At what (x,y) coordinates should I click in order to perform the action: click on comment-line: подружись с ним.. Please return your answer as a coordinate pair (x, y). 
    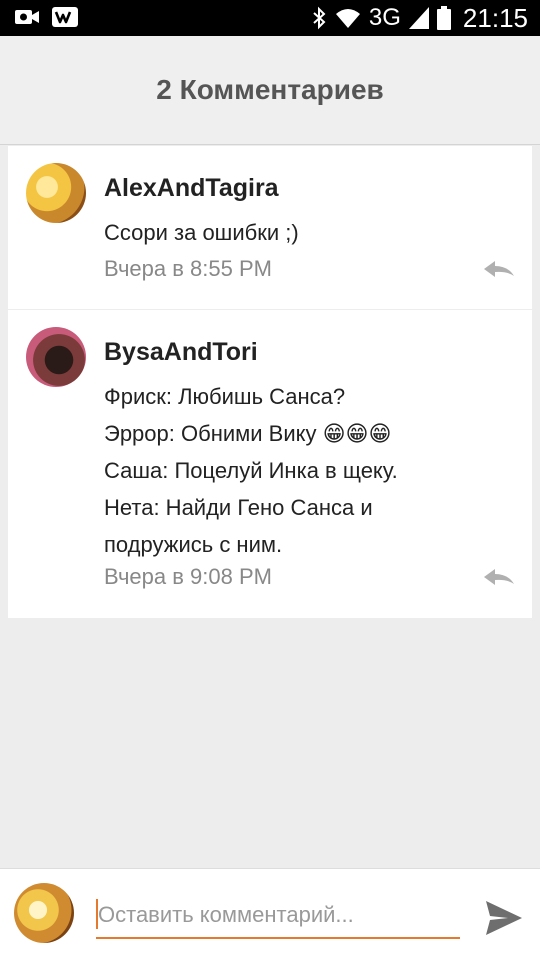
    Looking at the image, I should click on (193, 544).